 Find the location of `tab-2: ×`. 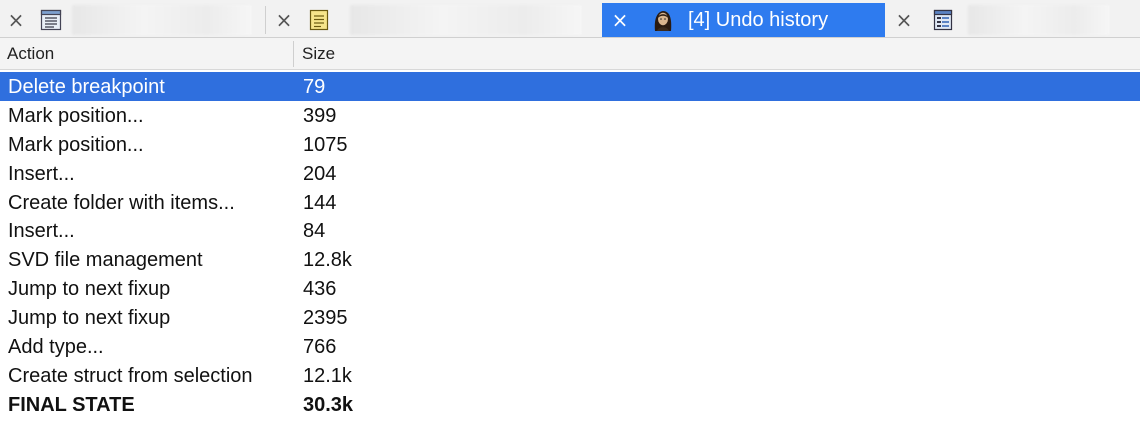

tab-2: × is located at coordinates (433, 20).